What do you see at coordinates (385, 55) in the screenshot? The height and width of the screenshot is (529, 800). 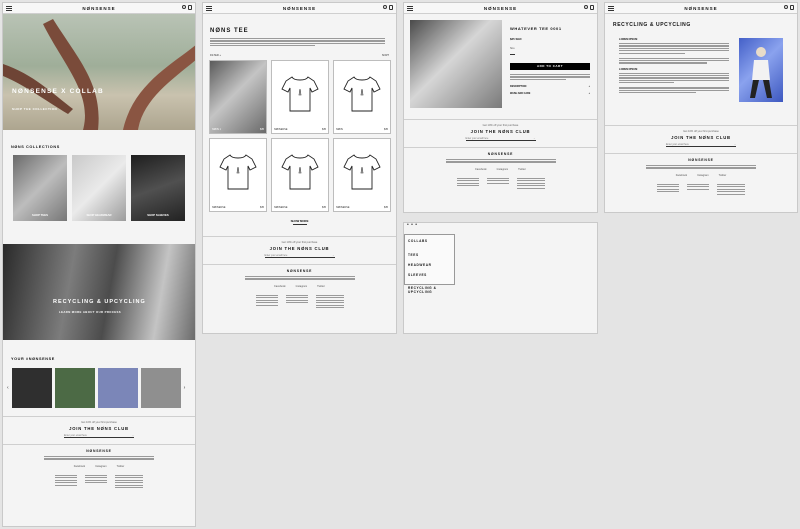 I see `sort-button: SORT` at bounding box center [385, 55].